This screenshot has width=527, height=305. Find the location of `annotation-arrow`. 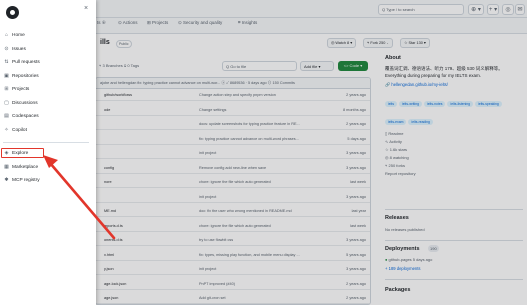

annotation-arrow is located at coordinates (79, 197).